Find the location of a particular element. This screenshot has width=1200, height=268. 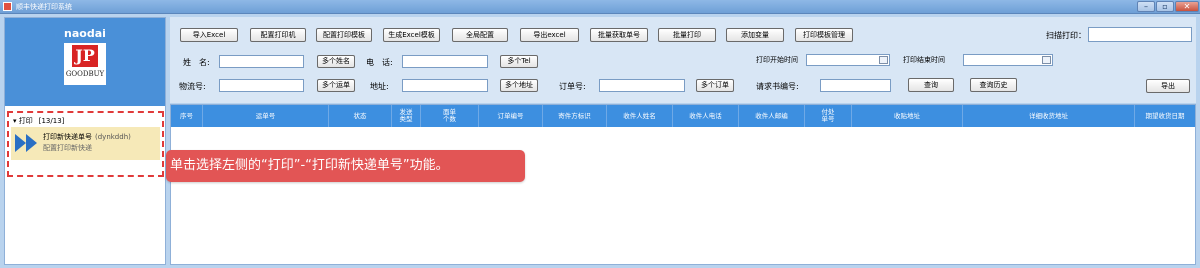

config-printer-button: 配置打印机 is located at coordinates (278, 35).